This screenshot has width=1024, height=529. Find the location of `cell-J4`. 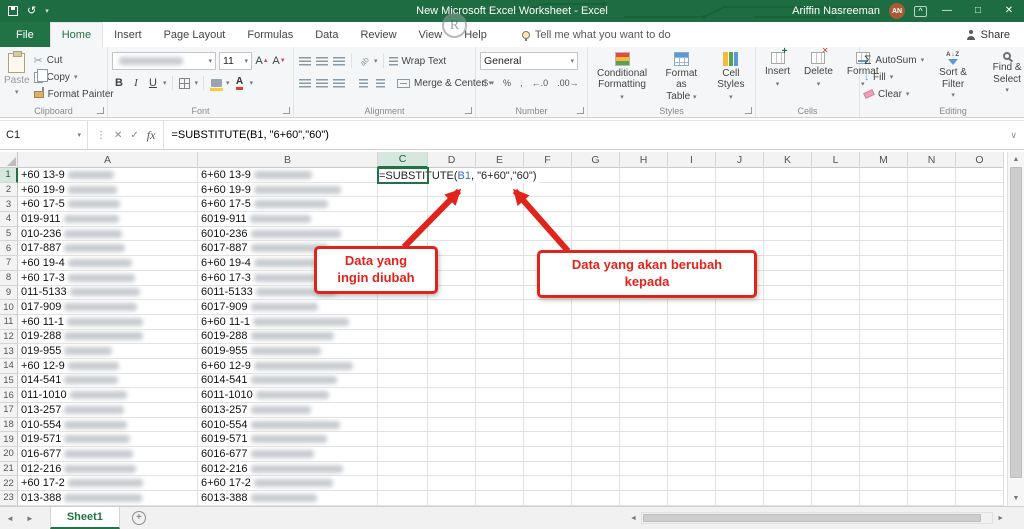

cell-J4 is located at coordinates (740, 219).